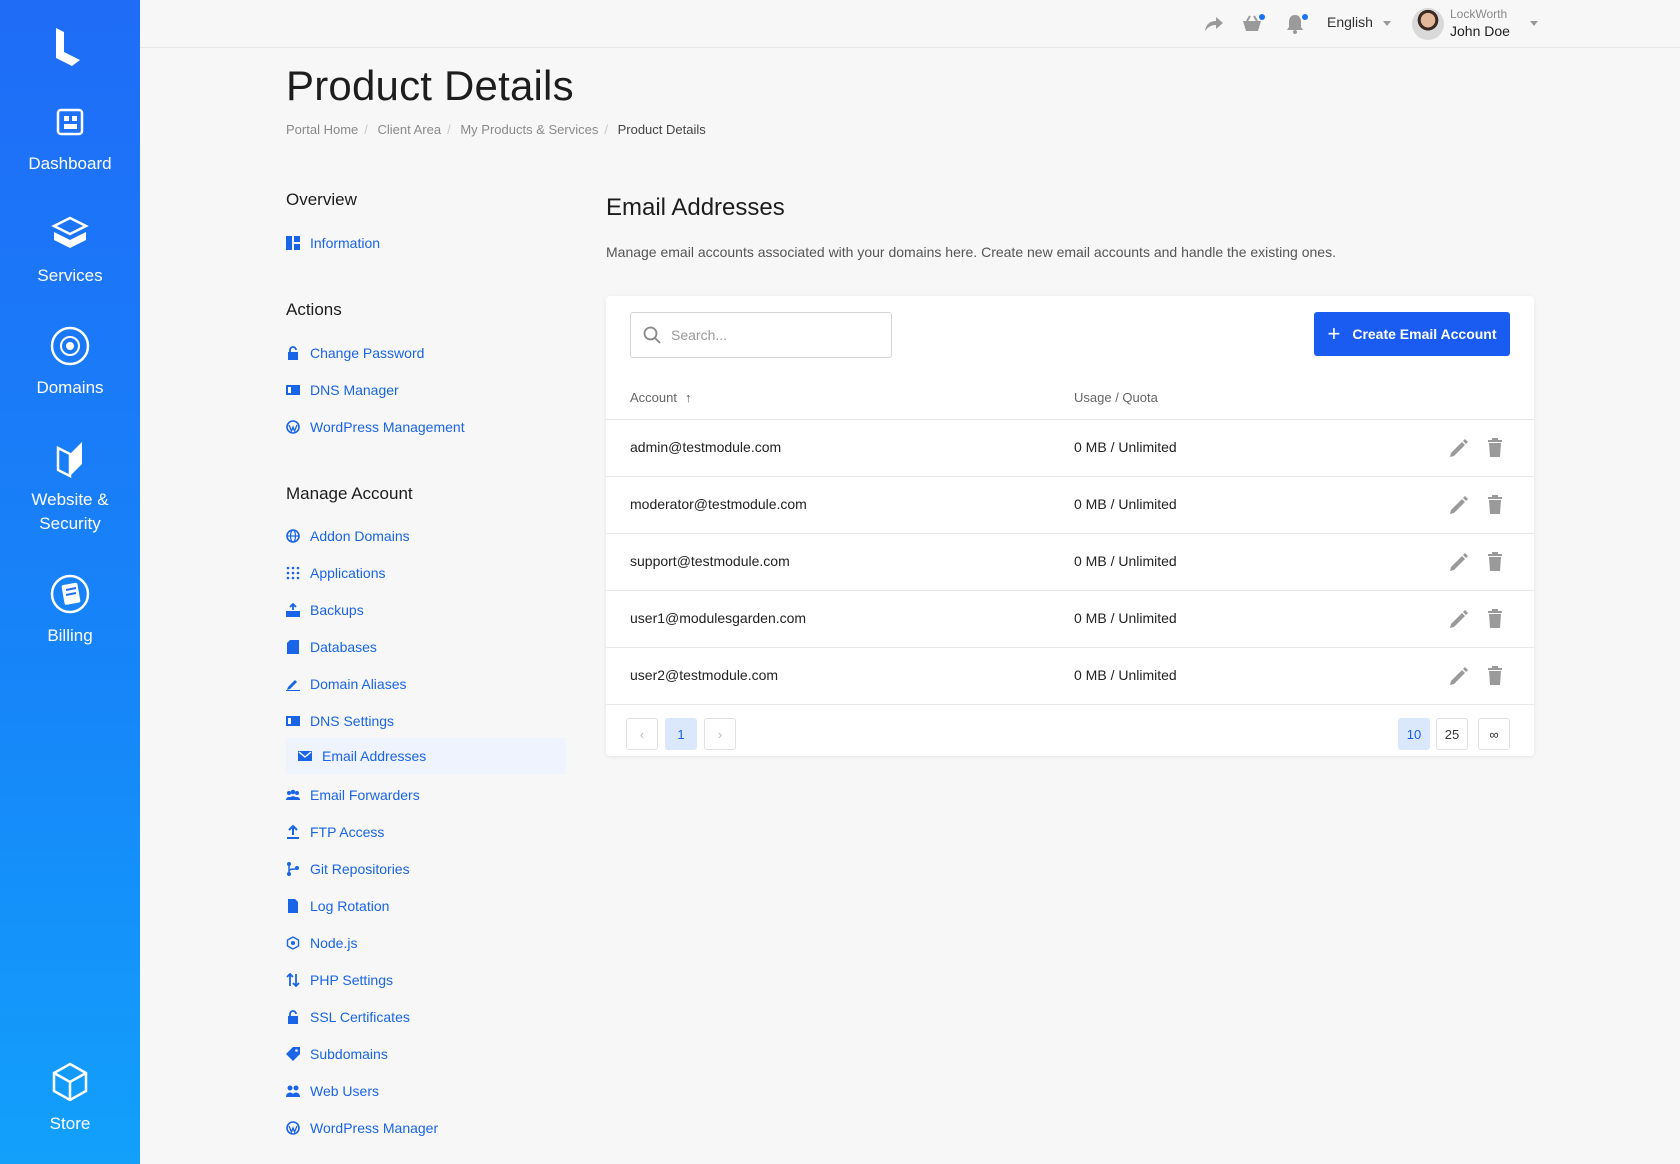  What do you see at coordinates (70, 387) in the screenshot?
I see `nav-domains-label: Domains` at bounding box center [70, 387].